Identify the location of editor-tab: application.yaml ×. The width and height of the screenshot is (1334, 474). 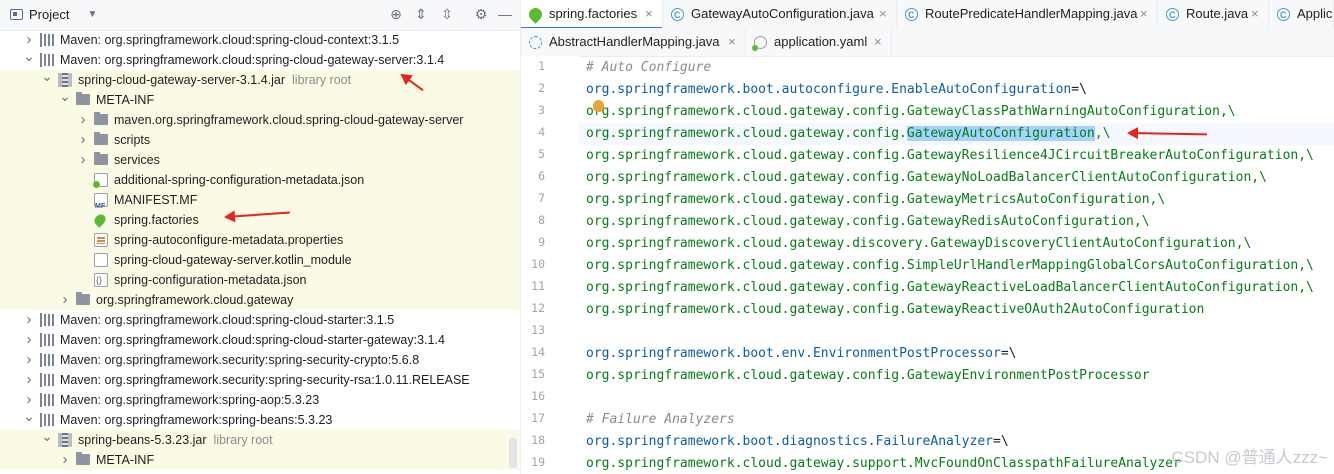
(819, 42).